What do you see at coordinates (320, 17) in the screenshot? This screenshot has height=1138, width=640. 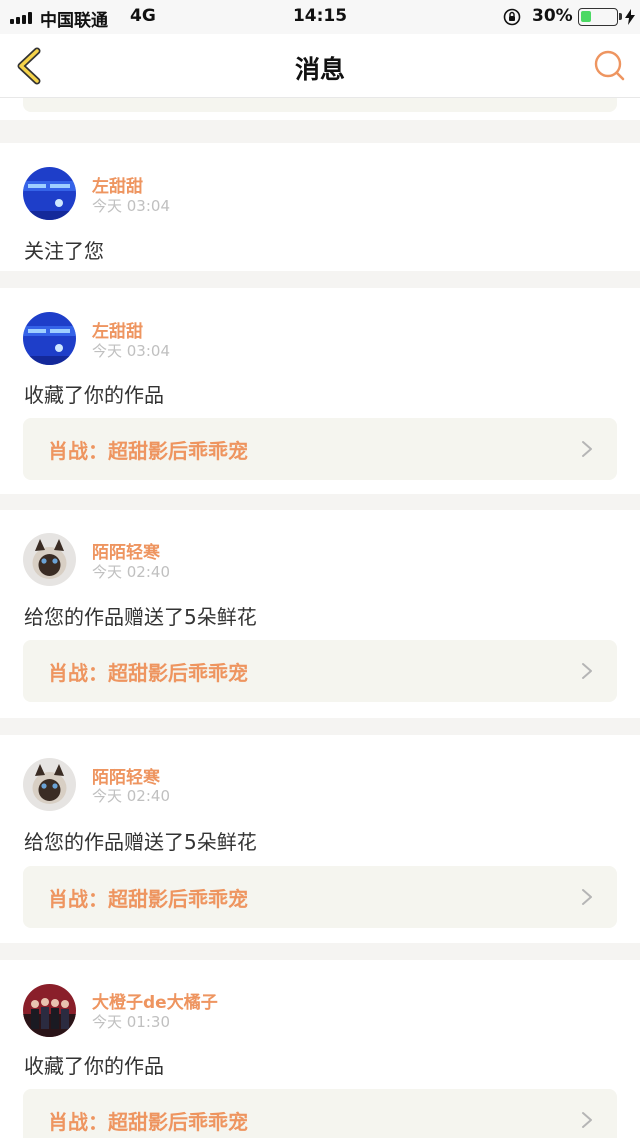 I see `status-bar: 中国联通 4G 14:15 30%` at bounding box center [320, 17].